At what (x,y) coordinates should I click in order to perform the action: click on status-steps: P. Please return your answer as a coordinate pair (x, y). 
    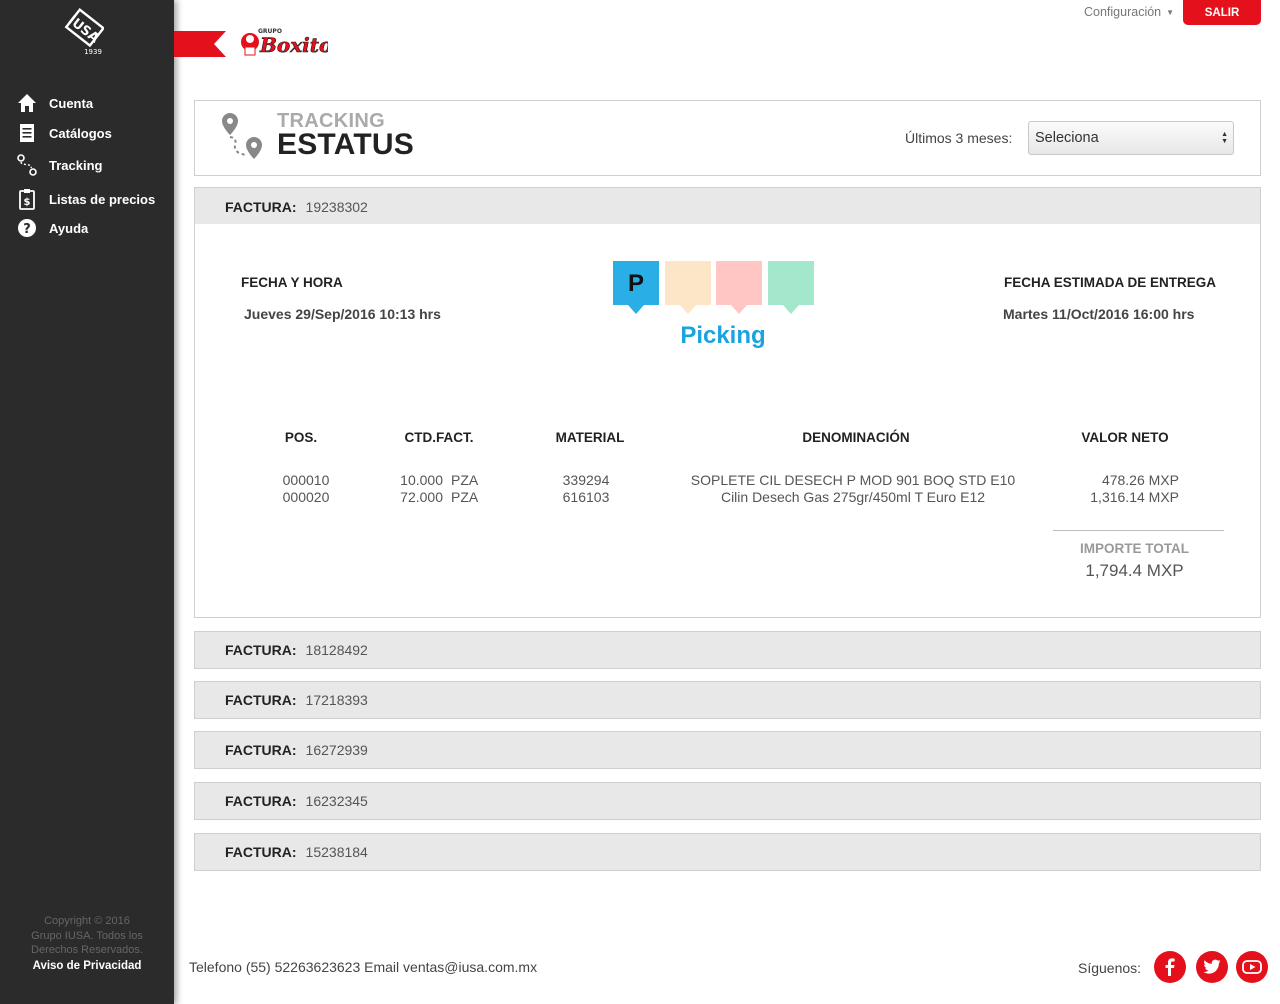
    Looking at the image, I should click on (715, 290).